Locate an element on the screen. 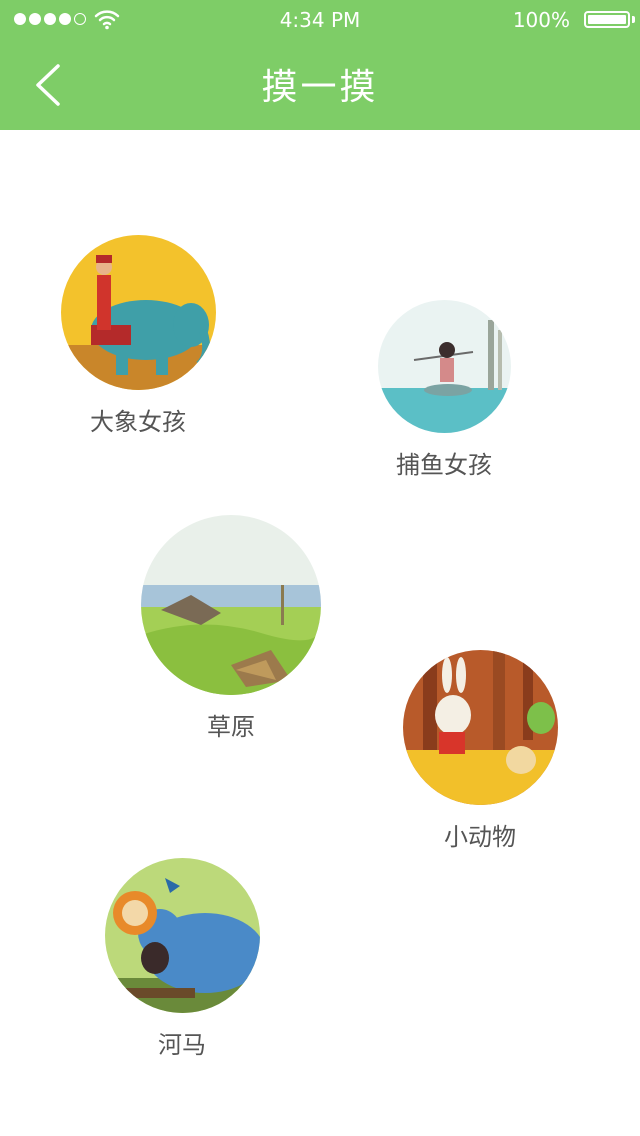  item-grassland: 草原 is located at coordinates (231, 628).